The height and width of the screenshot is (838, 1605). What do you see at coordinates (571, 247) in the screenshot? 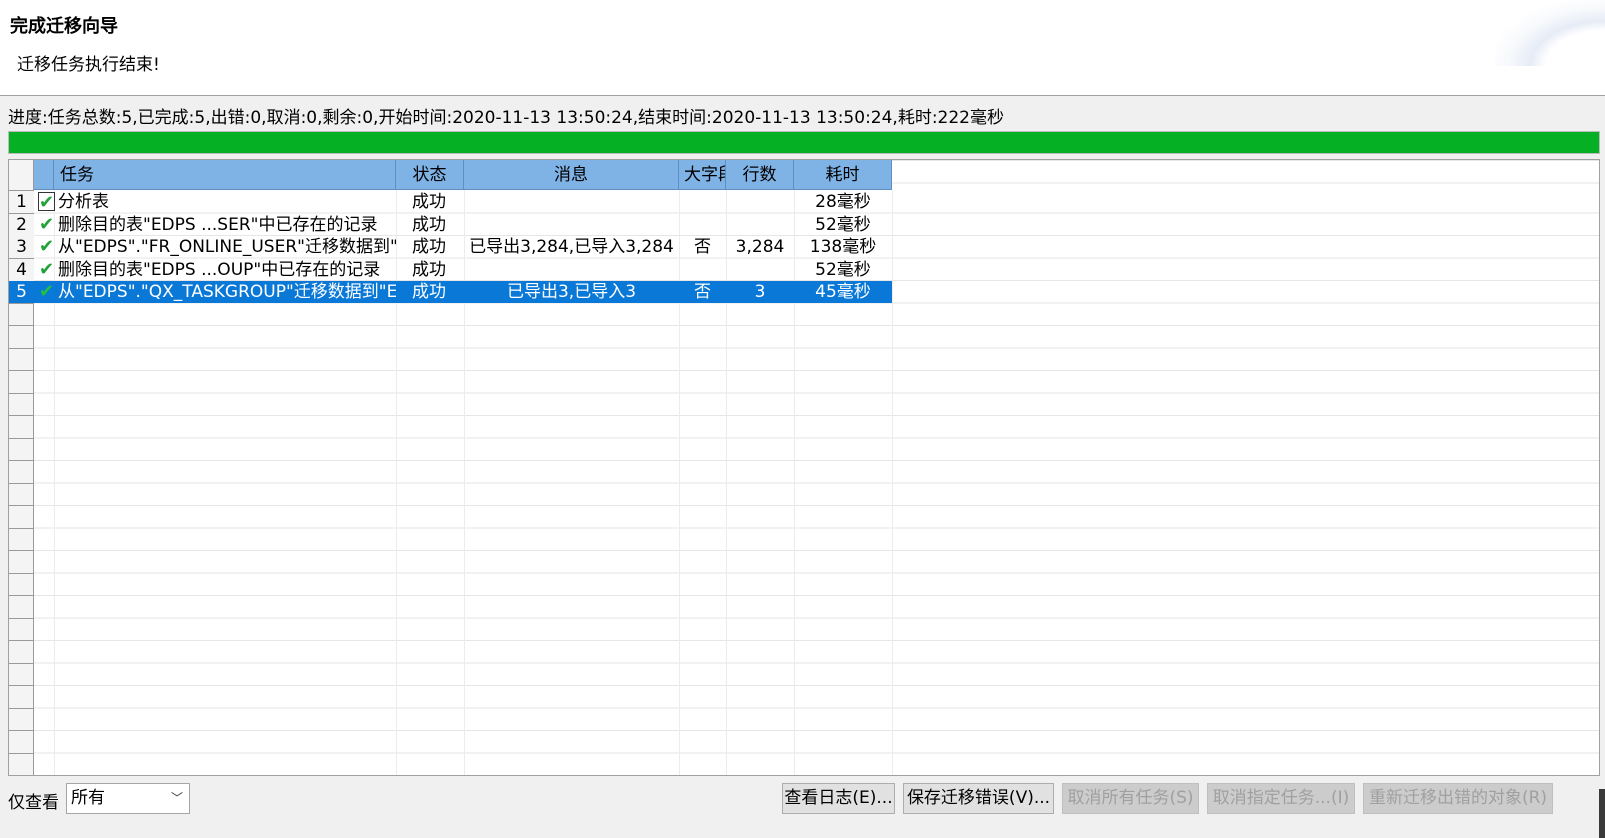
I see `cell-message: 已导出3,284,已导入3,284` at bounding box center [571, 247].